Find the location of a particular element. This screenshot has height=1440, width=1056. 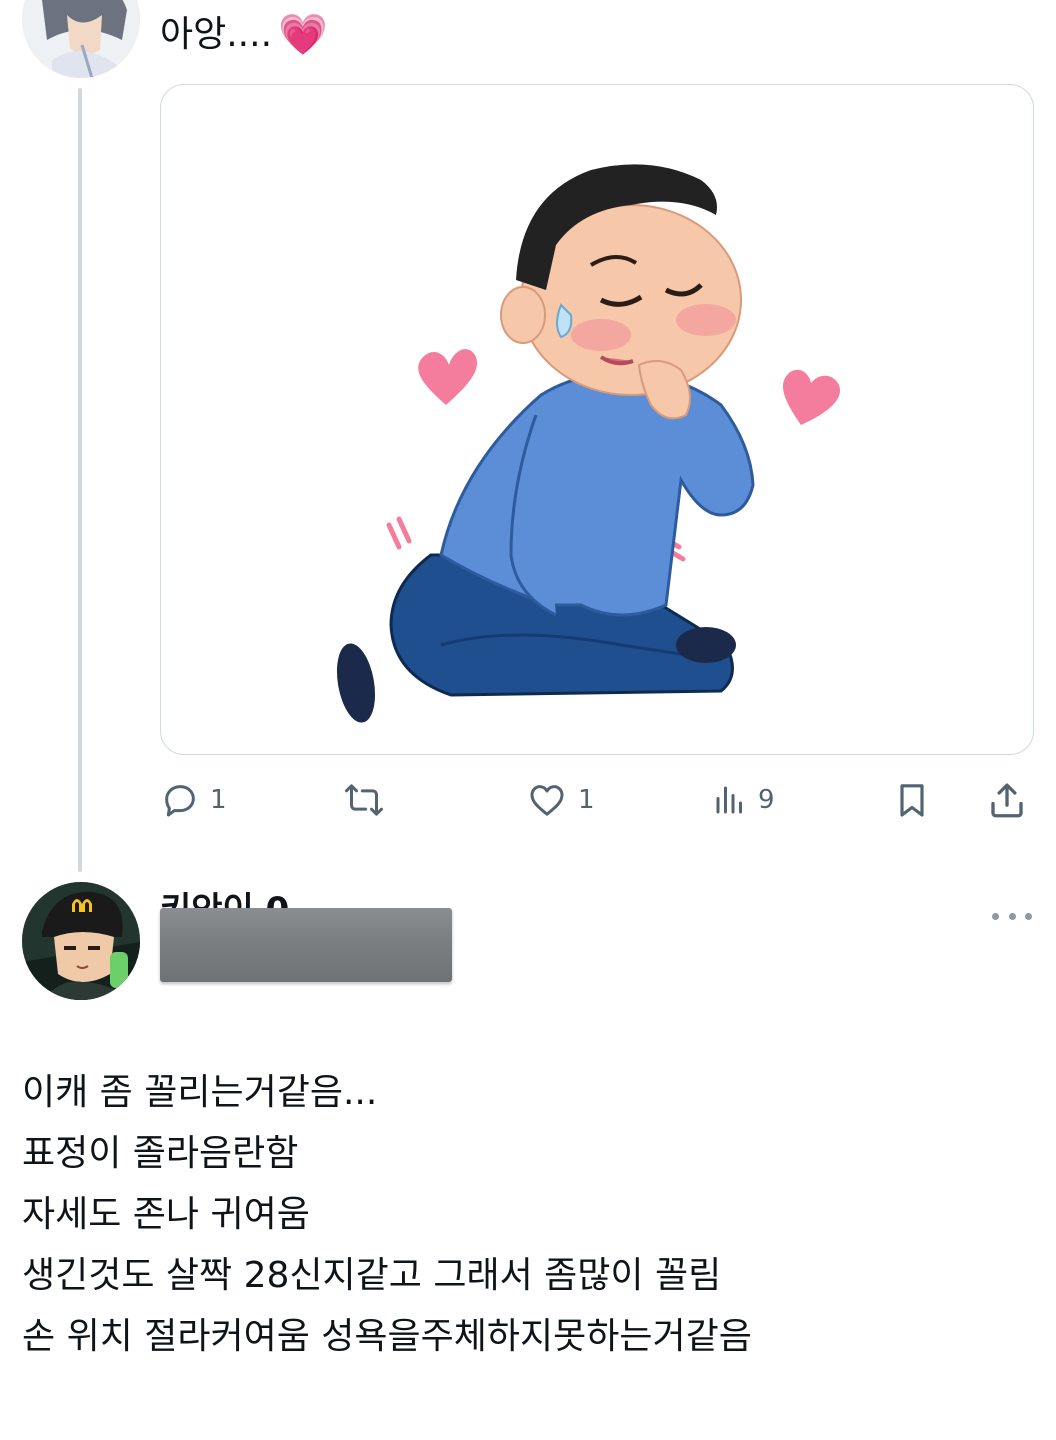

reply-count: 1 is located at coordinates (218, 800).